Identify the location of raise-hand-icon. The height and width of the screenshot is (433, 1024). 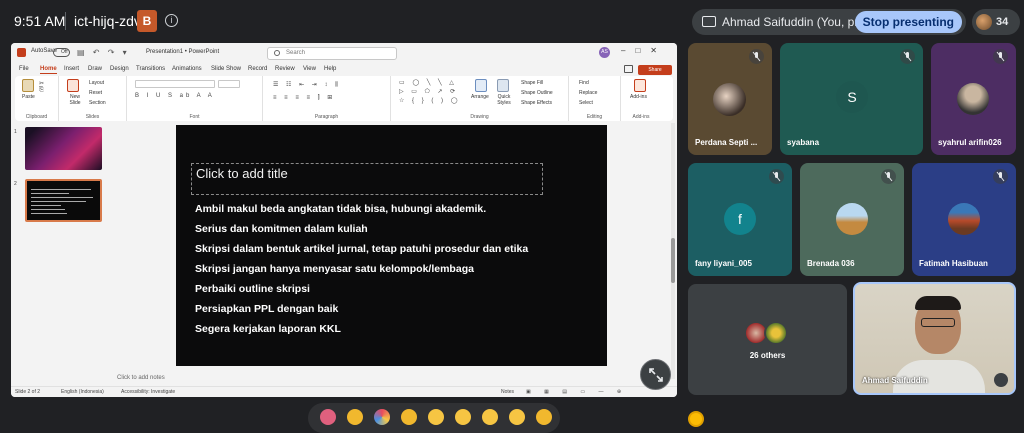
(696, 419).